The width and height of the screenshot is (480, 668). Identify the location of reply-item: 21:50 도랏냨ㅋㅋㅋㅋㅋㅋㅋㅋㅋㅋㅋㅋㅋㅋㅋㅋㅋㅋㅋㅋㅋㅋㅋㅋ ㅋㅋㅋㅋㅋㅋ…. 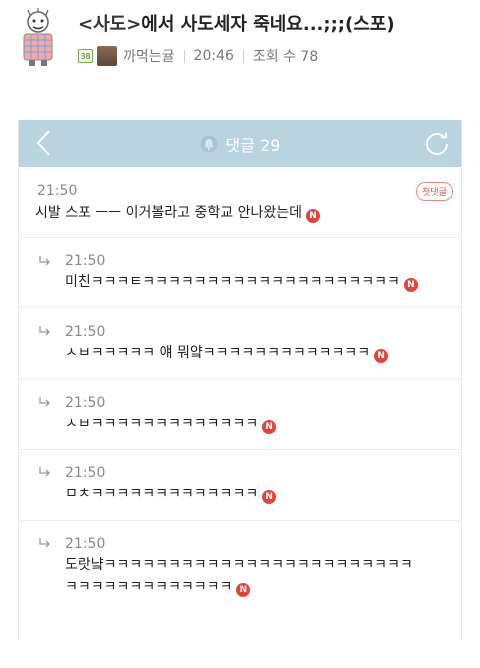
(240, 569).